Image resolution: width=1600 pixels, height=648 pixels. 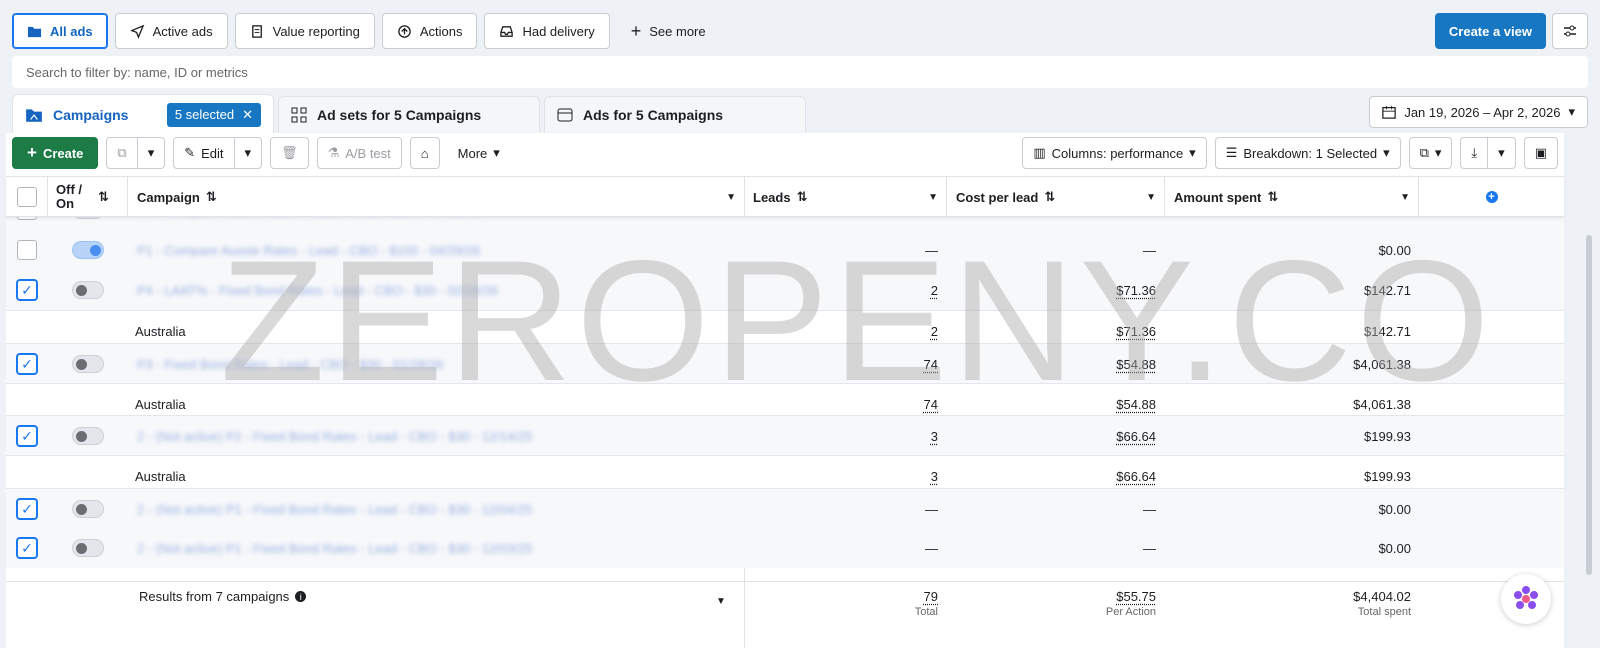 What do you see at coordinates (1130, 612) in the screenshot?
I see `total-cpl-label: Per Action` at bounding box center [1130, 612].